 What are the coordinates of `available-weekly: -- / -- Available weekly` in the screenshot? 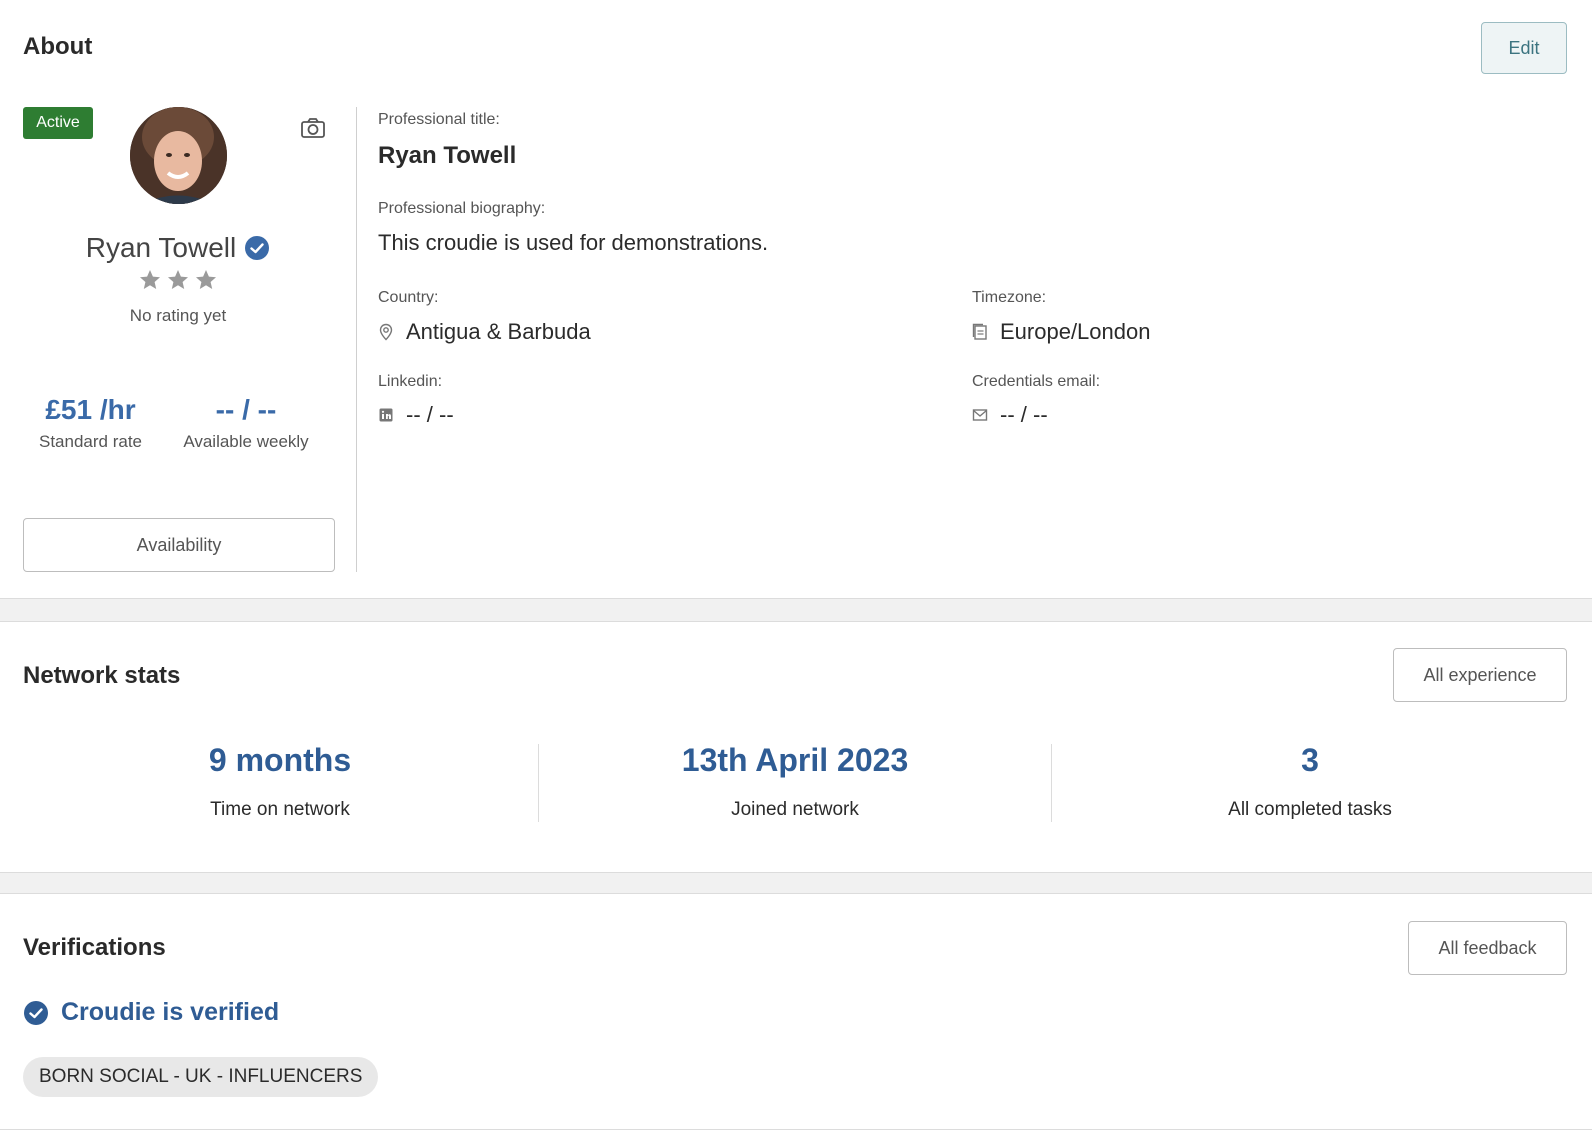 It's located at (246, 423).